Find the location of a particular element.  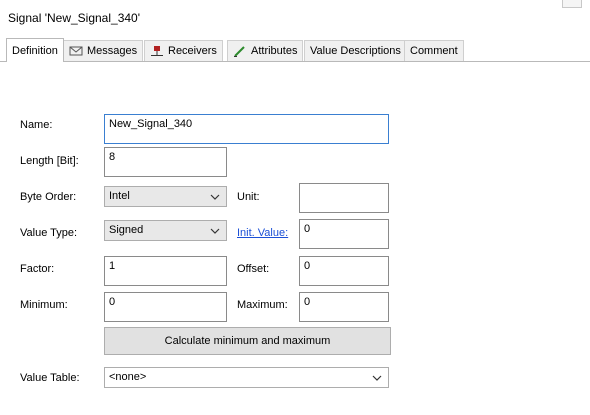

unit-label: Unit: is located at coordinates (248, 197).